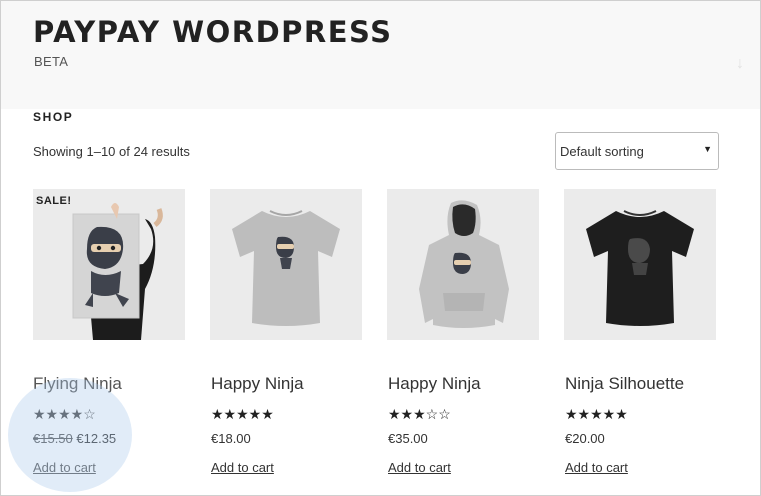 The image size is (761, 496). What do you see at coordinates (51, 61) in the screenshot?
I see `site-description: BETA` at bounding box center [51, 61].